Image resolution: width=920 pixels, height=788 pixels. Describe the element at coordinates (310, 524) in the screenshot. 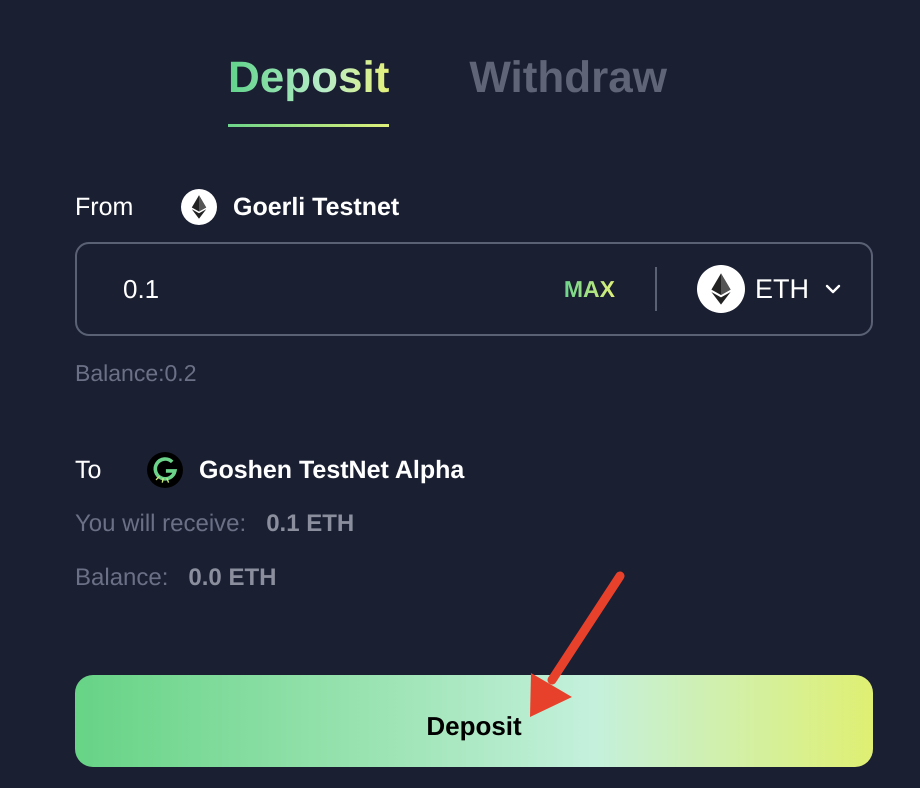

I see `detail-value: 0.1 ETH` at that location.